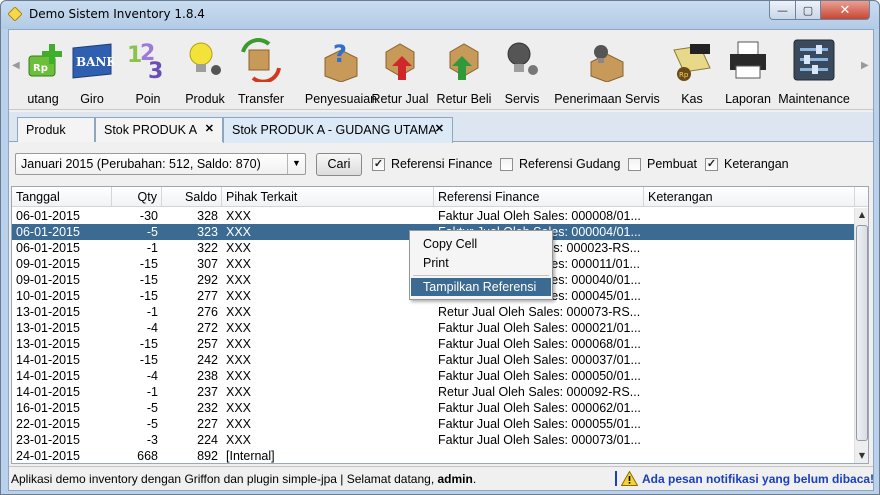  Describe the element at coordinates (192, 296) in the screenshot. I see `cell-saldo: 277` at that location.